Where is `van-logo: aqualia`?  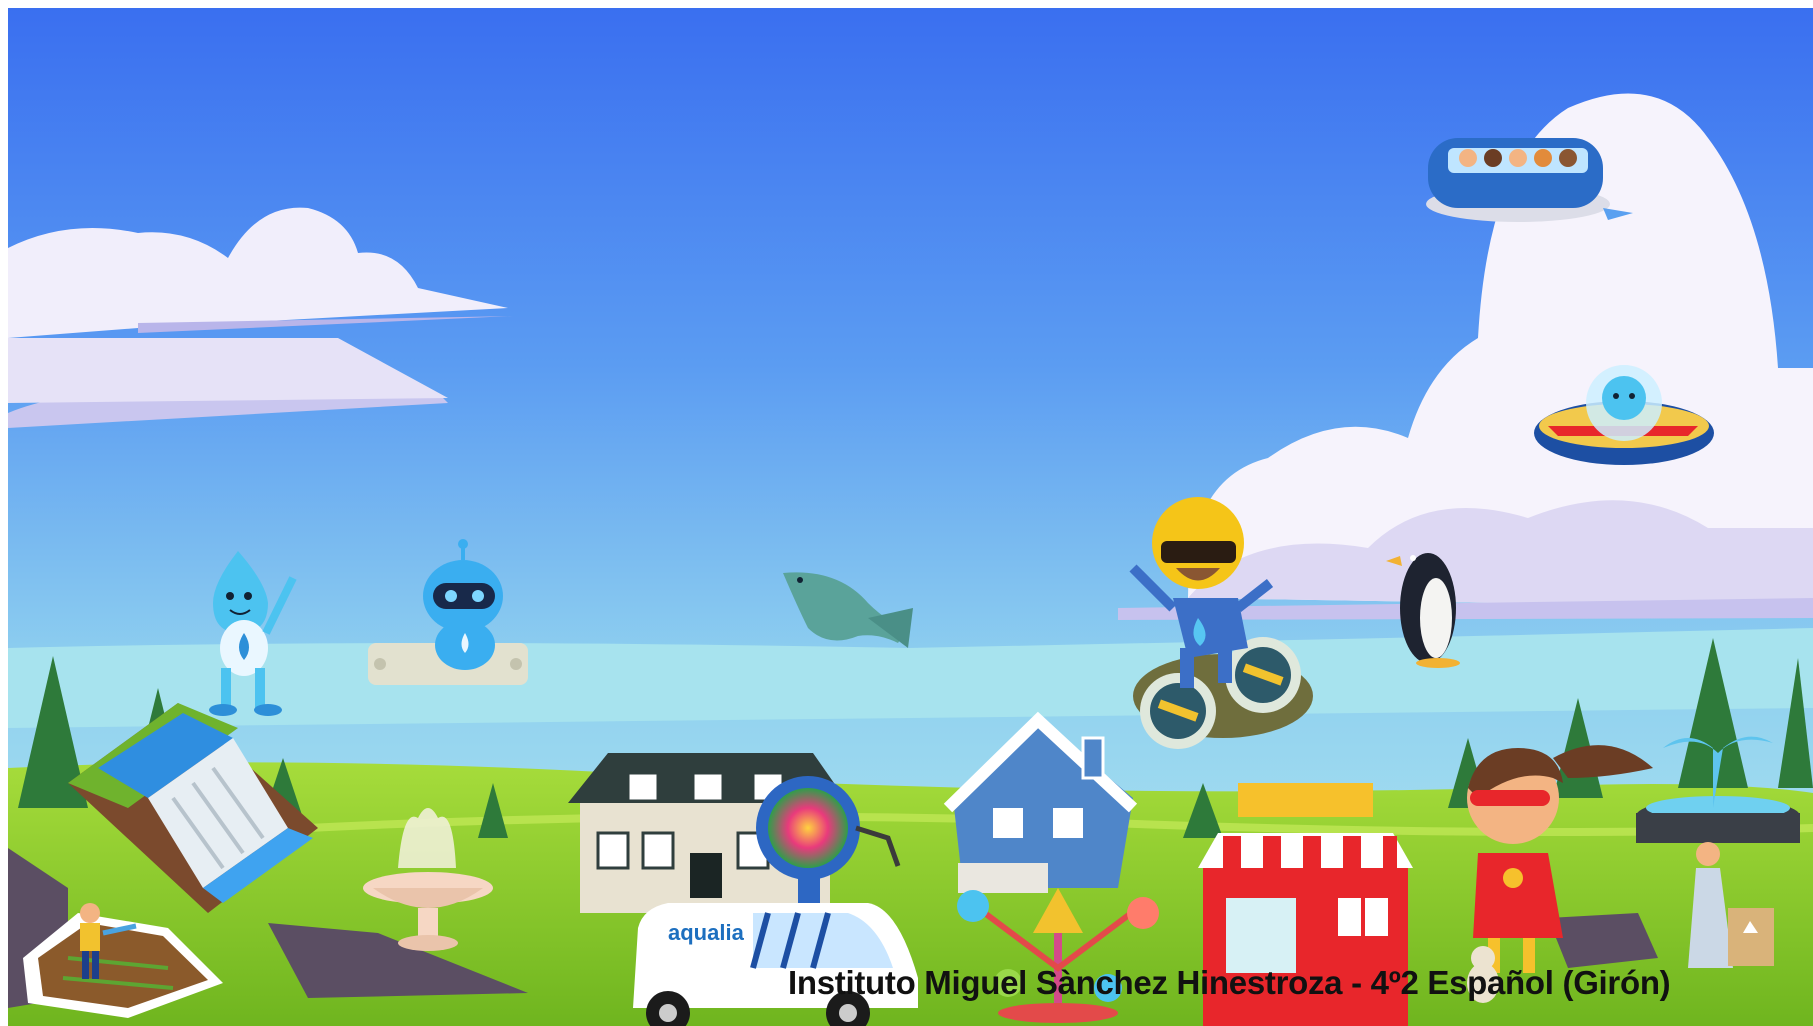 van-logo: aqualia is located at coordinates (706, 932).